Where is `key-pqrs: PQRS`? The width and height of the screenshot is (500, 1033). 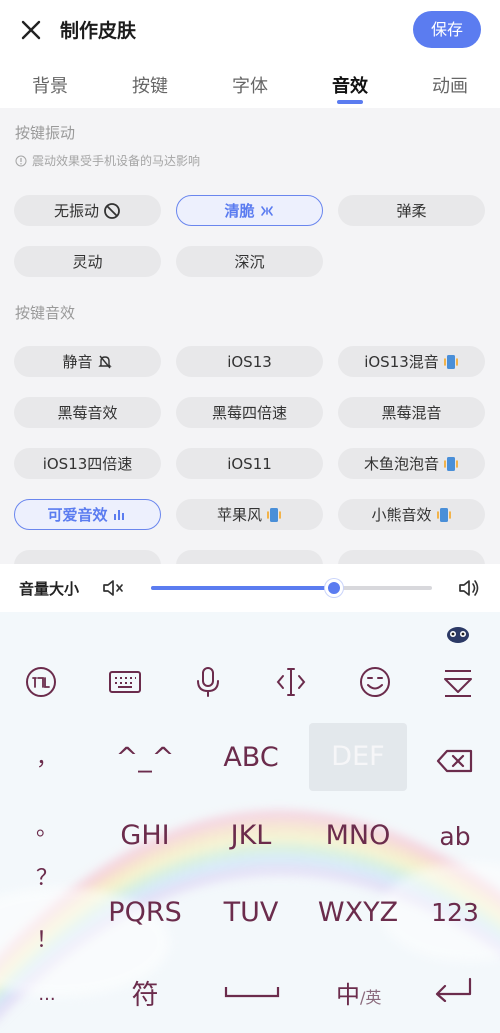 key-pqrs: PQRS is located at coordinates (145, 912).